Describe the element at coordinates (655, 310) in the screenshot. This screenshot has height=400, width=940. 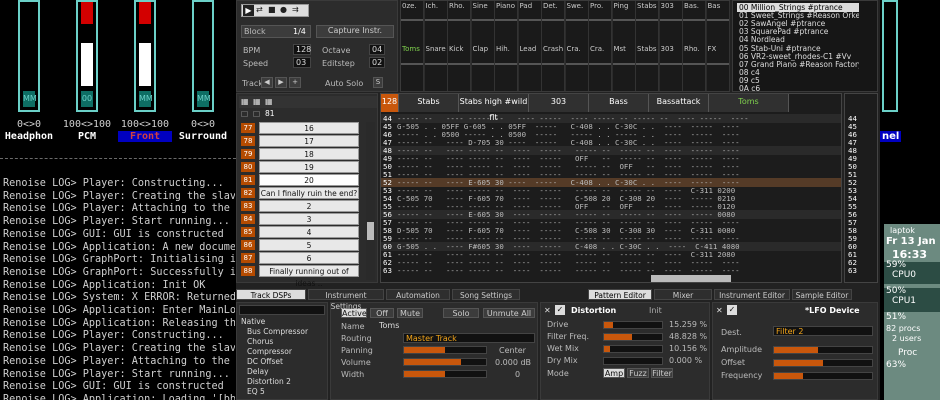
I see `preset-select: Init` at that location.